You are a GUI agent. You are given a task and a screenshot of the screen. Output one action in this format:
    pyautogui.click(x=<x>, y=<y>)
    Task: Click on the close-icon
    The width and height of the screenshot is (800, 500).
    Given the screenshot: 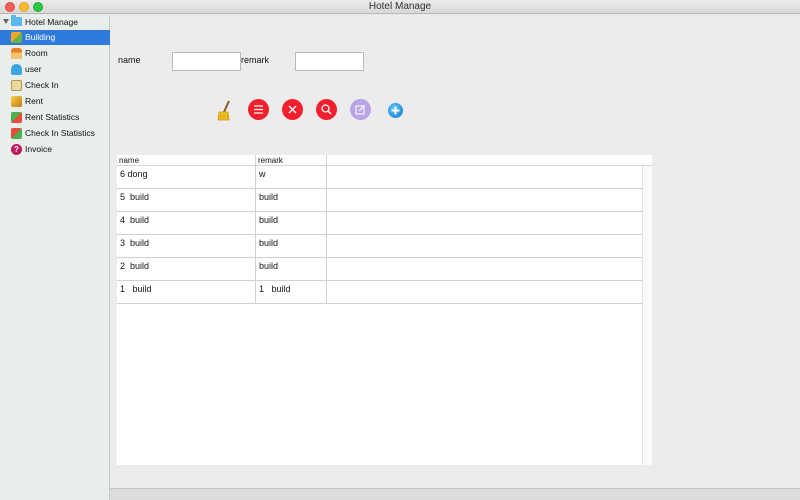 What is the action you would take?
    pyautogui.click(x=292, y=109)
    